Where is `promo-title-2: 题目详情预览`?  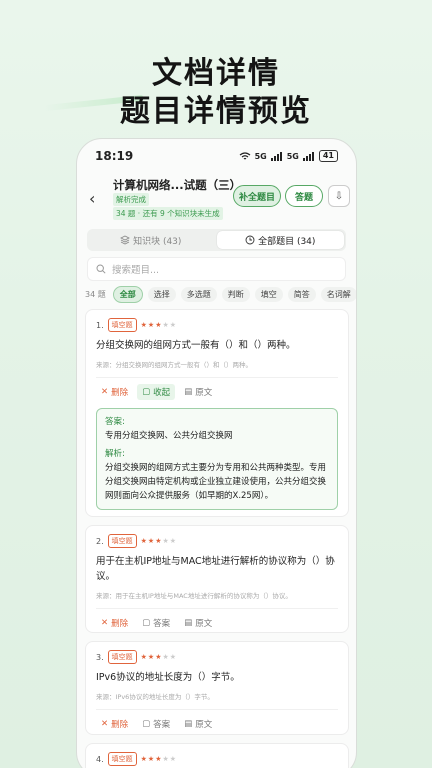 promo-title-2: 题目详情预览 is located at coordinates (216, 111).